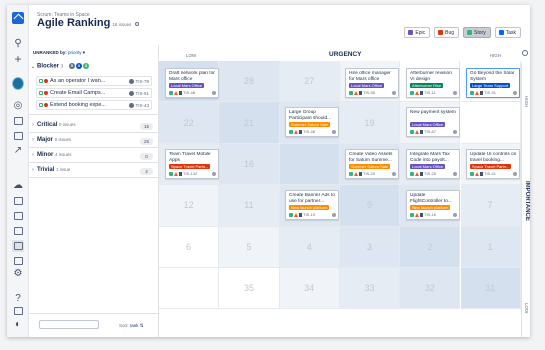  What do you see at coordinates (75, 52) in the screenshot?
I see `sort-field-dropdown: priority` at bounding box center [75, 52].